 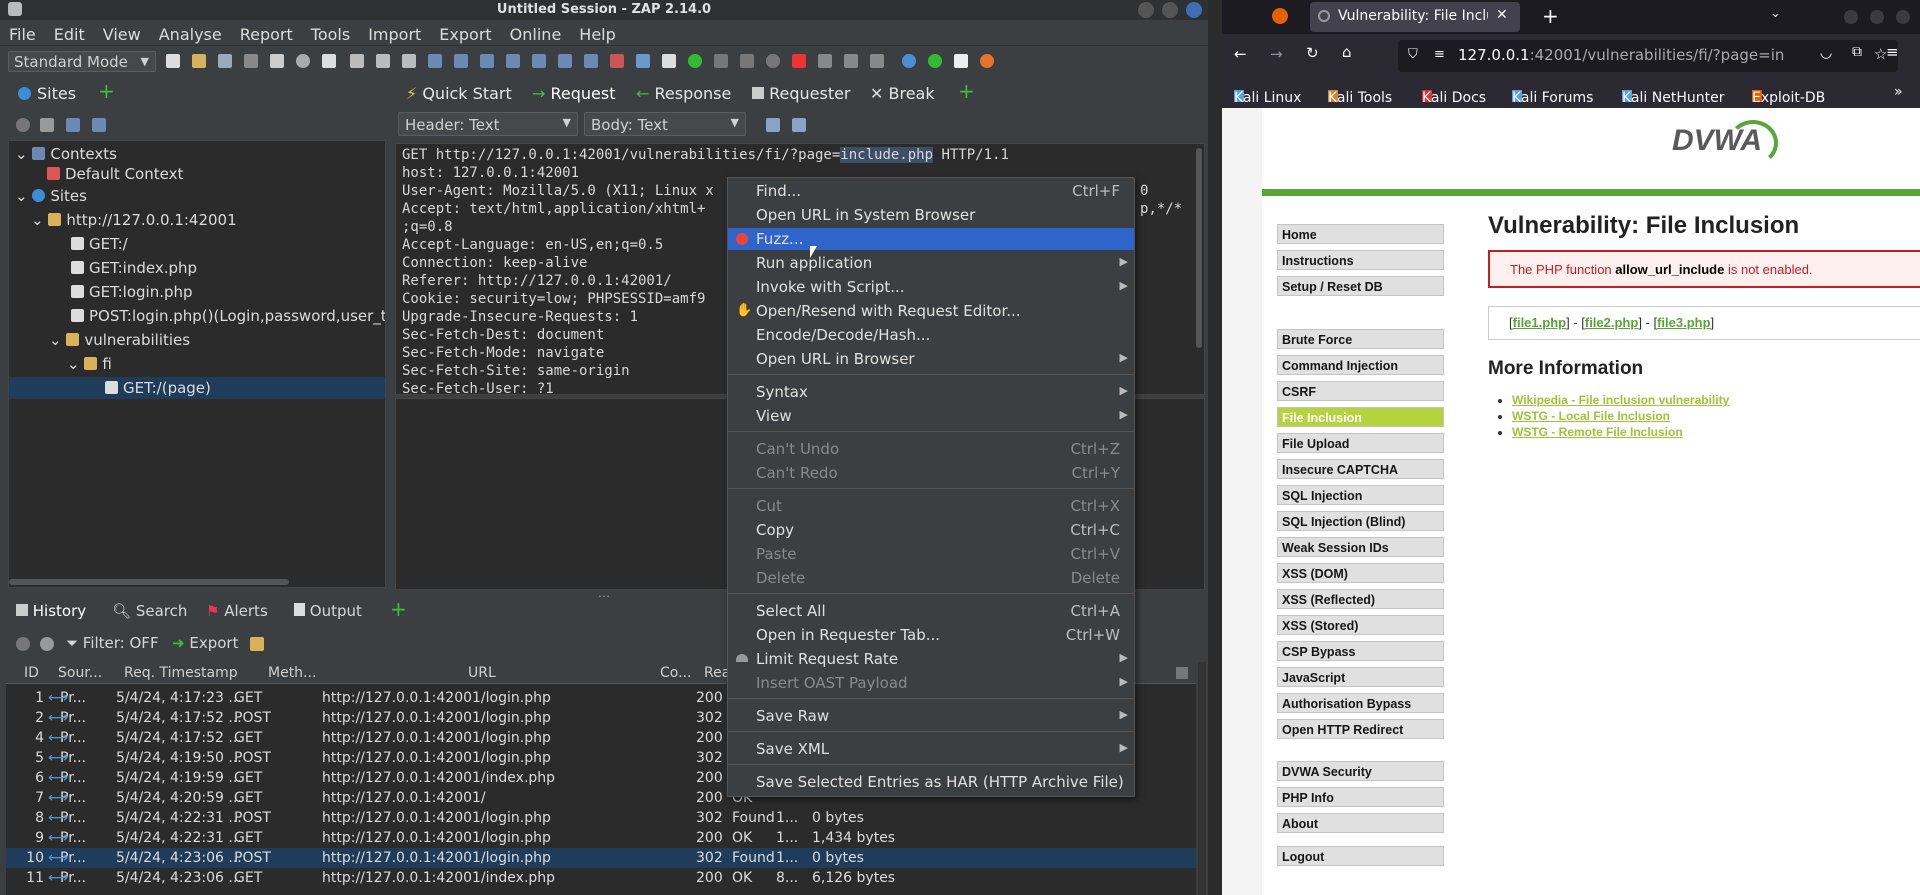 What do you see at coordinates (773, 61) in the screenshot?
I see `drop-icon` at bounding box center [773, 61].